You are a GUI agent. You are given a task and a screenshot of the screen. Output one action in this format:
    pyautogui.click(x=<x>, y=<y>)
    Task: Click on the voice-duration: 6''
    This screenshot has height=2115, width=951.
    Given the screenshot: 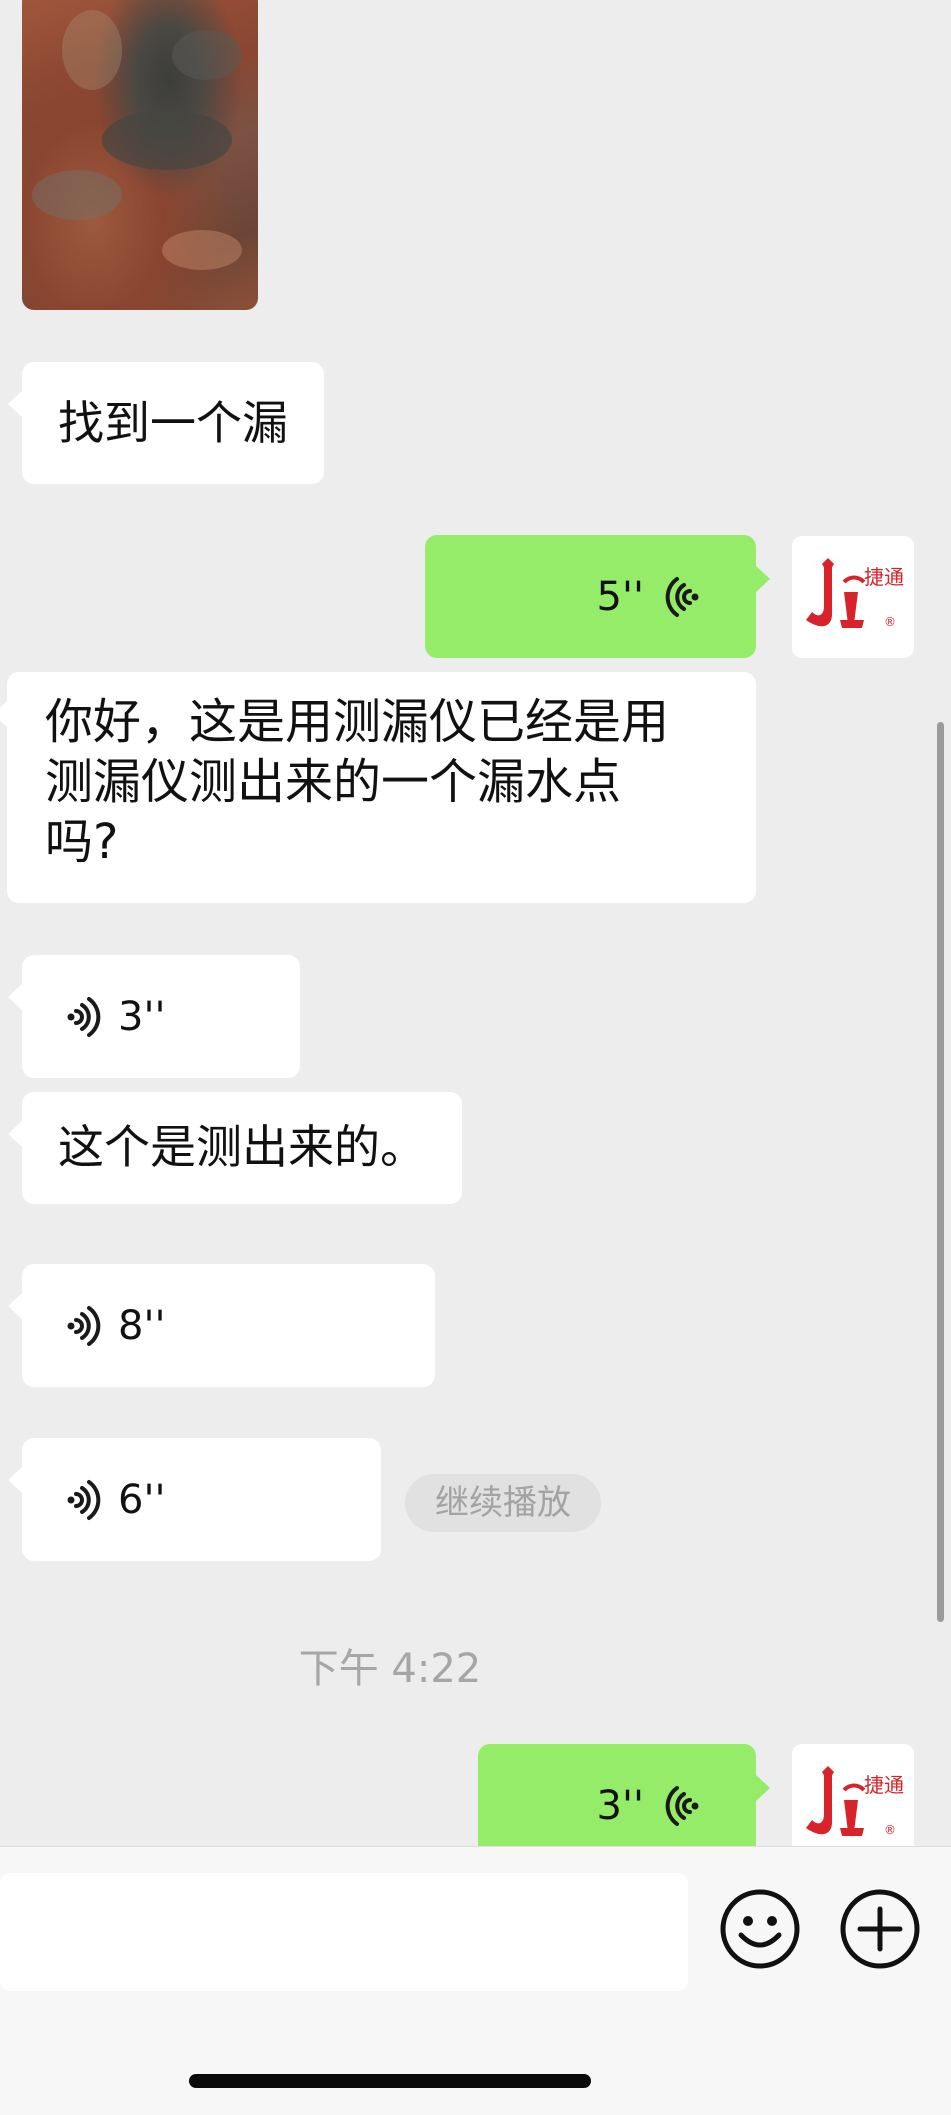 What is the action you would take?
    pyautogui.click(x=142, y=1499)
    